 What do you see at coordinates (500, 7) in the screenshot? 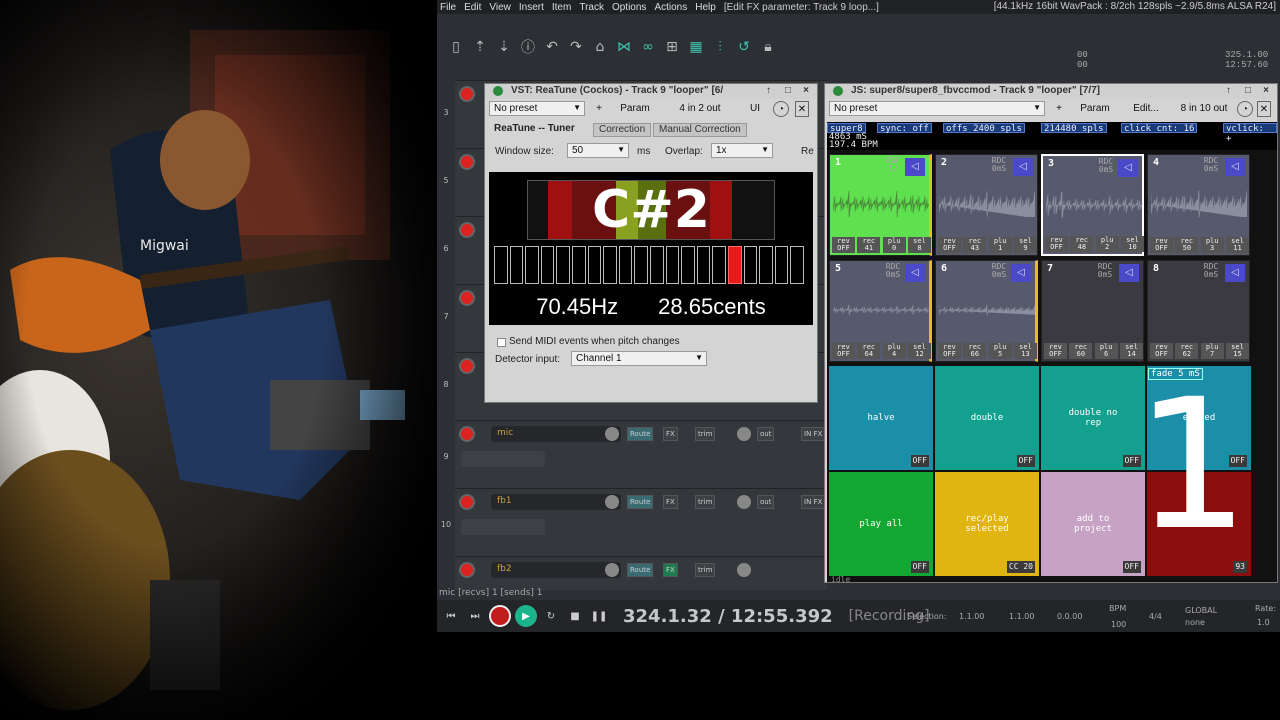
I see `menu-view: View` at bounding box center [500, 7].